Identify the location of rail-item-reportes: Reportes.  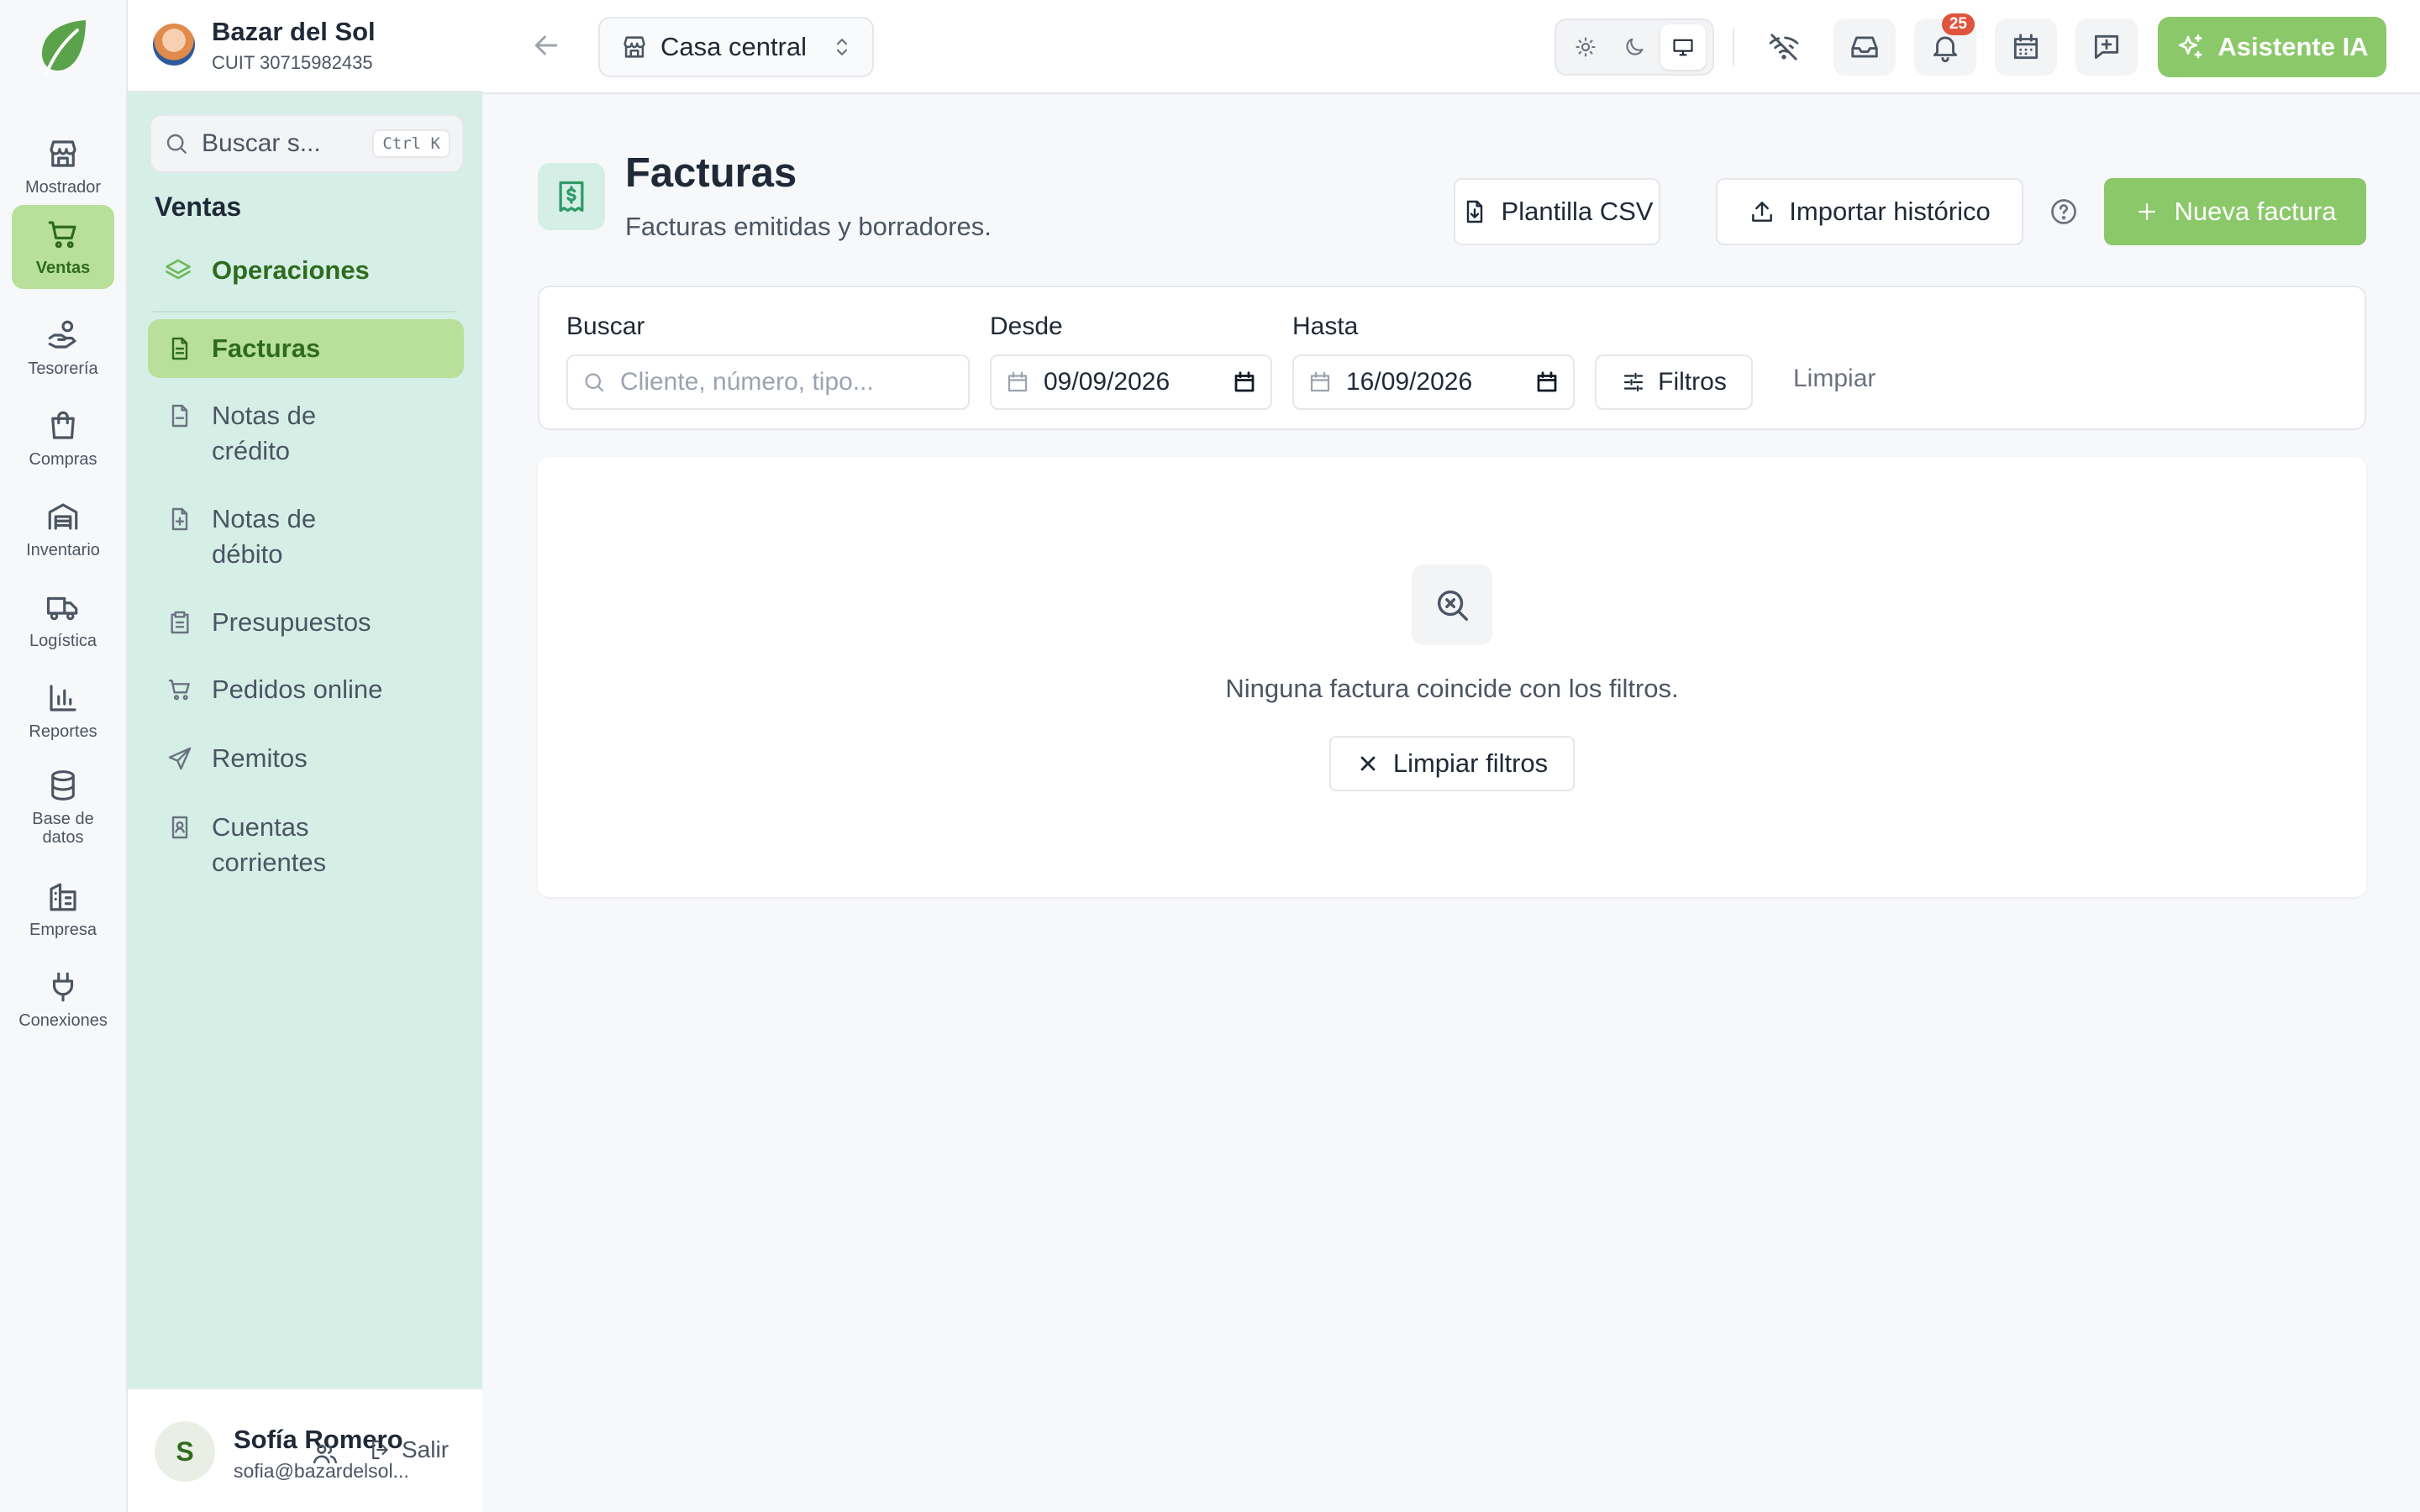
(63, 711).